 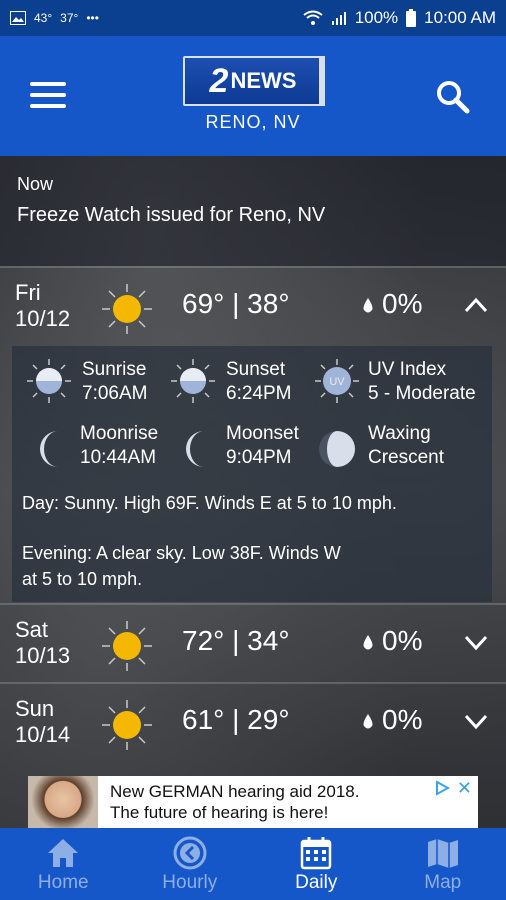 What do you see at coordinates (219, 80) in the screenshot?
I see `logo-number: 2` at bounding box center [219, 80].